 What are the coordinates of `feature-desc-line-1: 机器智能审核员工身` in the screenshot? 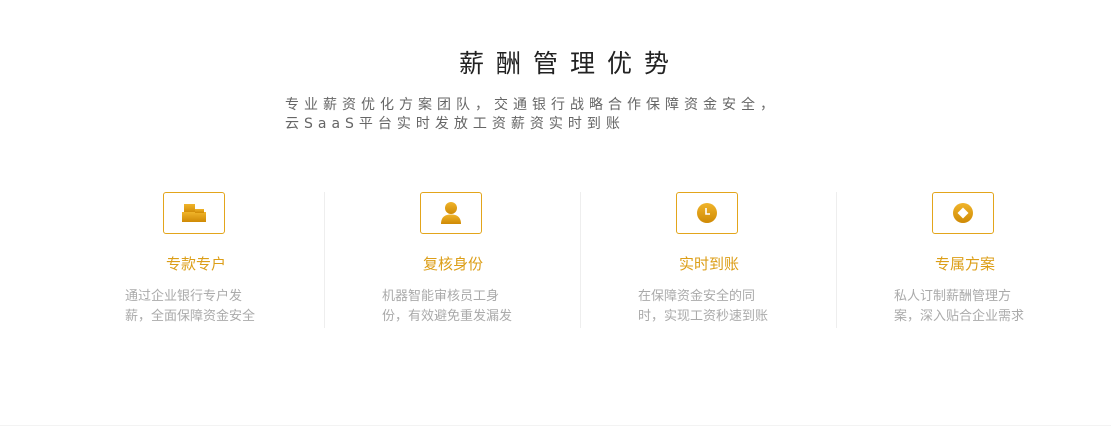 It's located at (441, 296).